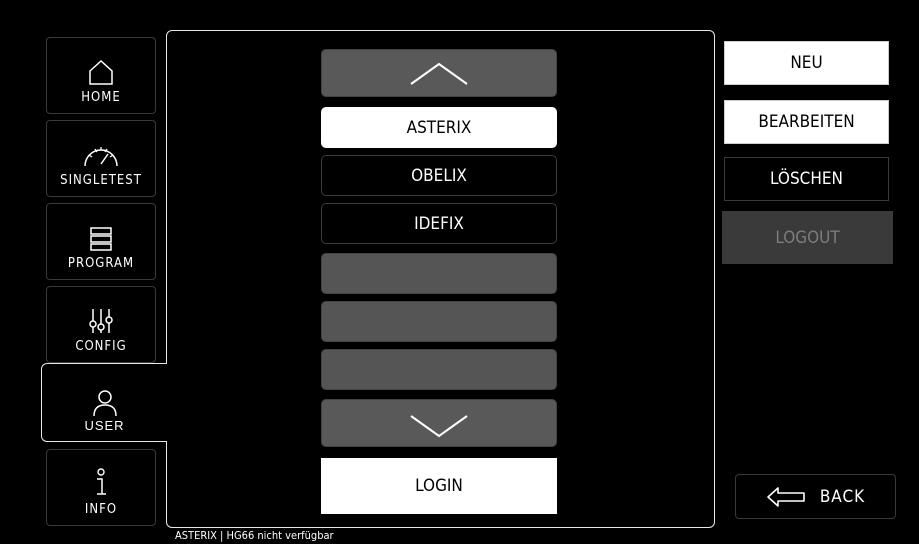  I want to click on scroll-up-button, so click(439, 73).